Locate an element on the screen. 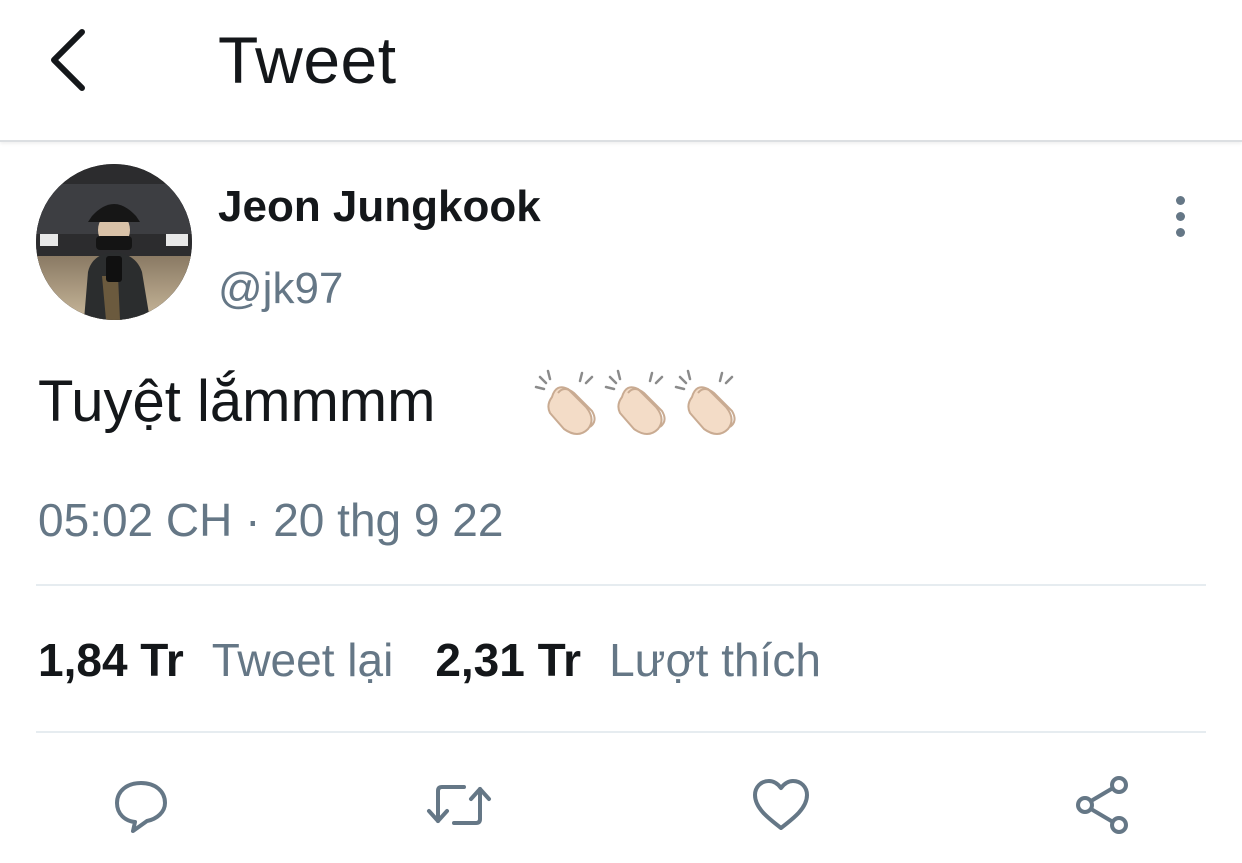  chevron-left-icon is located at coordinates (68, 60).